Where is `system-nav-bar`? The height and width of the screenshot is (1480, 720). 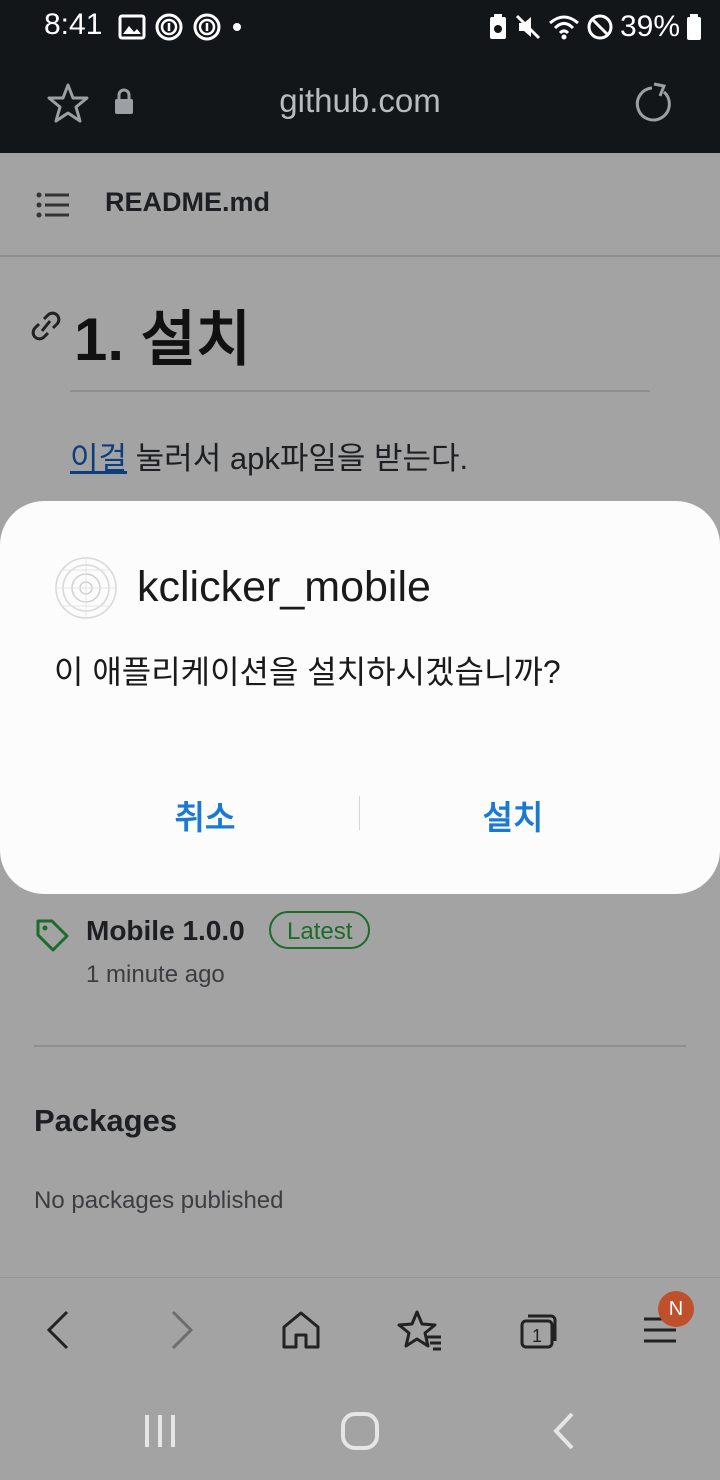
system-nav-bar is located at coordinates (360, 1430).